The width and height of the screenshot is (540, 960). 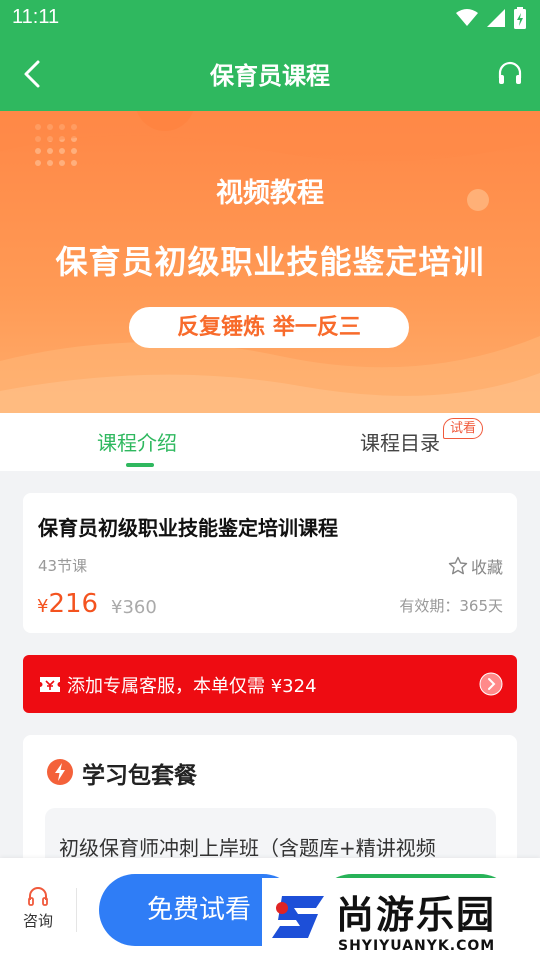 What do you see at coordinates (463, 428) in the screenshot?
I see `trial-badge: 试看` at bounding box center [463, 428].